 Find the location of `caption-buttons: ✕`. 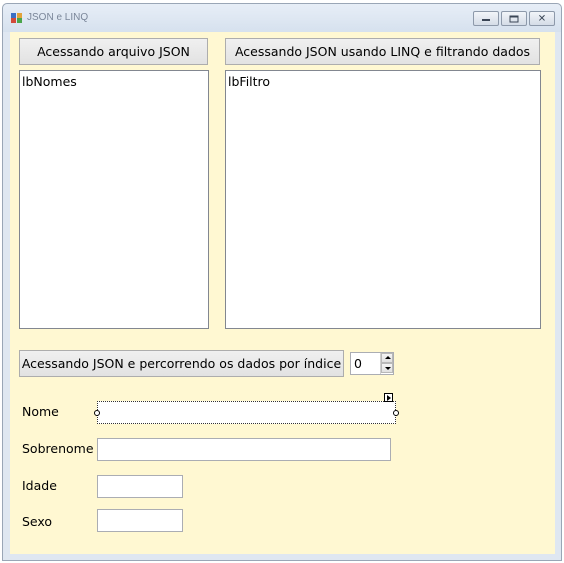

caption-buttons: ✕ is located at coordinates (514, 18).